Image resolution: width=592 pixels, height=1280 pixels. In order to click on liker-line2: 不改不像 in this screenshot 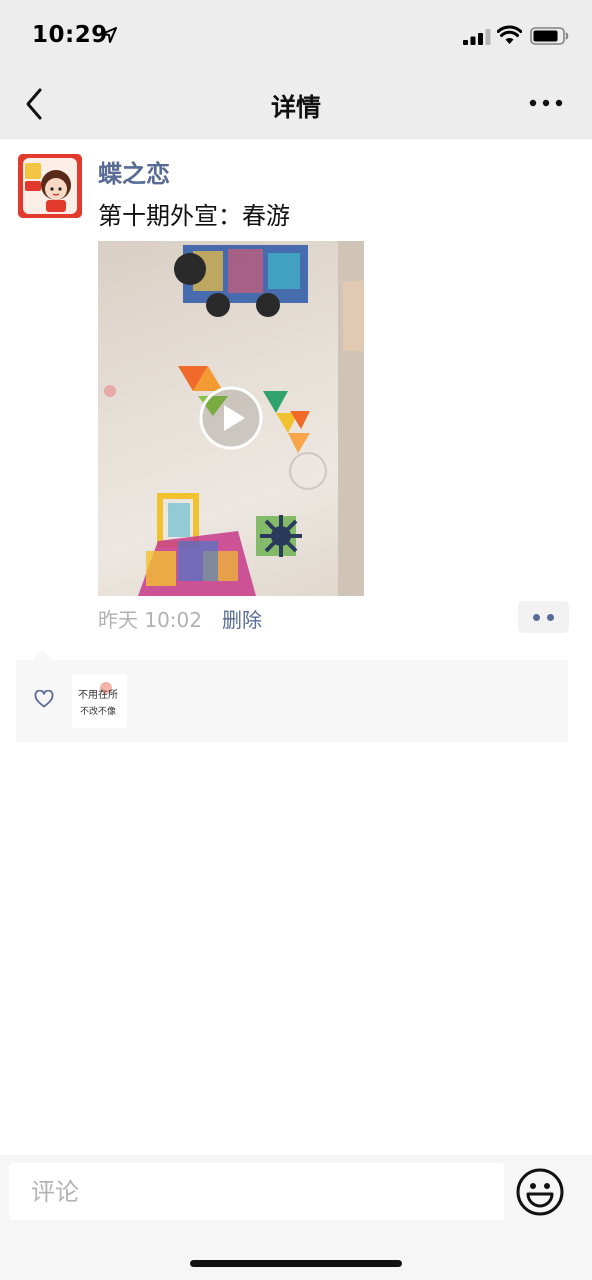, I will do `click(98, 711)`.